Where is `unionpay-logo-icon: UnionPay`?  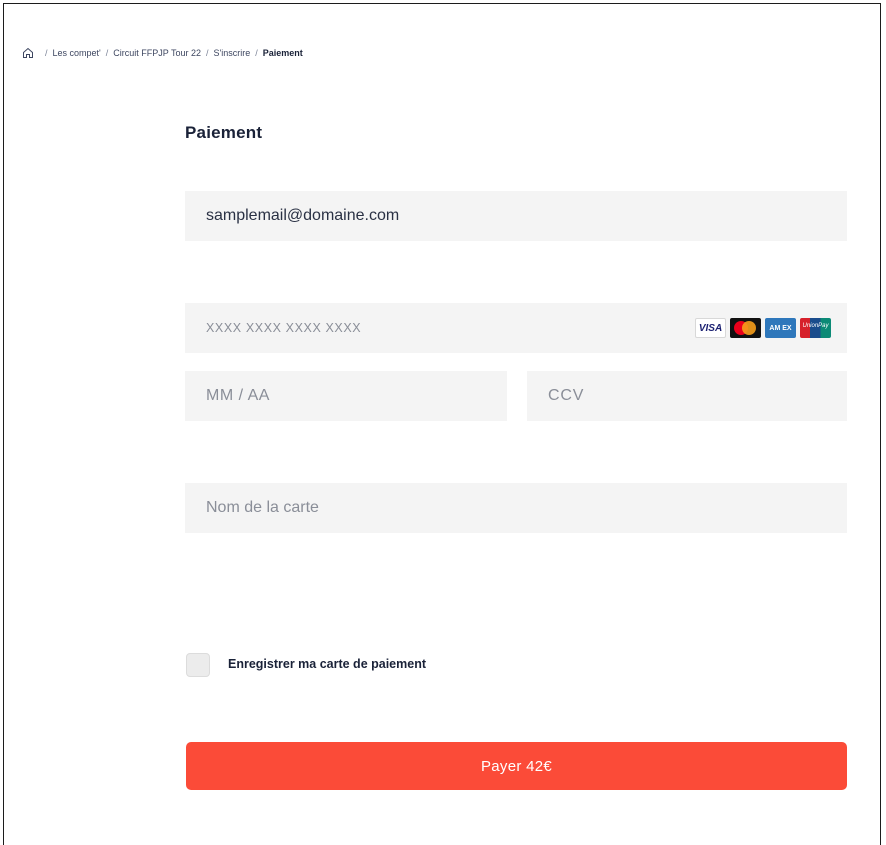 unionpay-logo-icon: UnionPay is located at coordinates (815, 328).